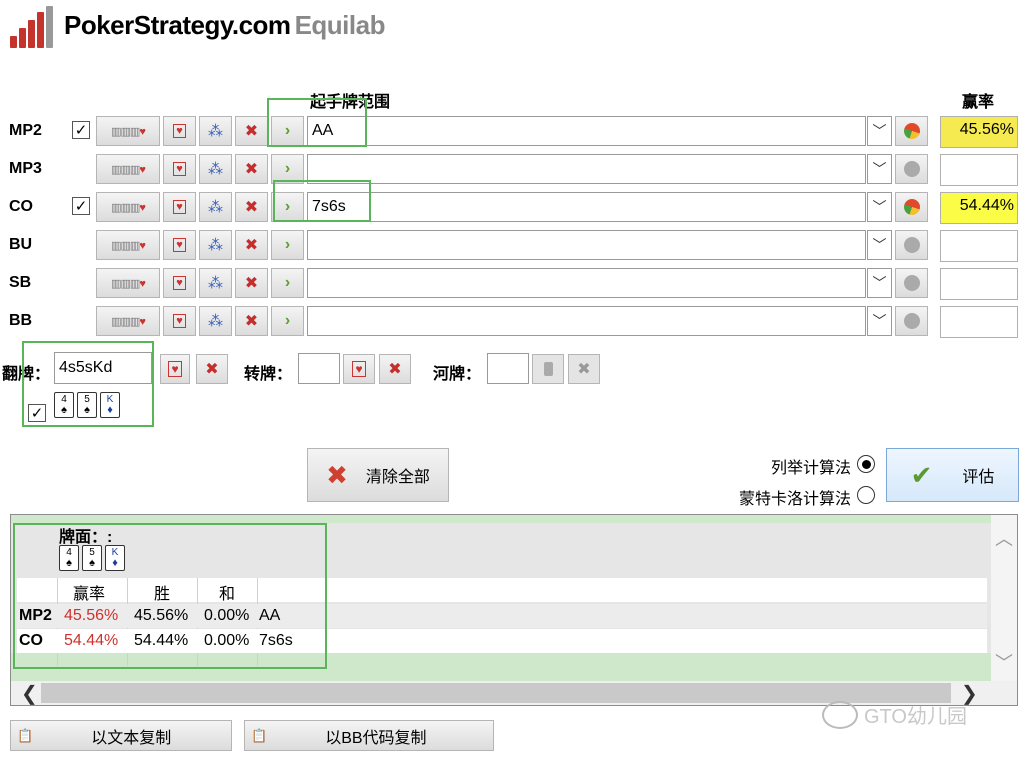  Describe the element at coordinates (21, 320) in the screenshot. I see `position-label: BB` at that location.